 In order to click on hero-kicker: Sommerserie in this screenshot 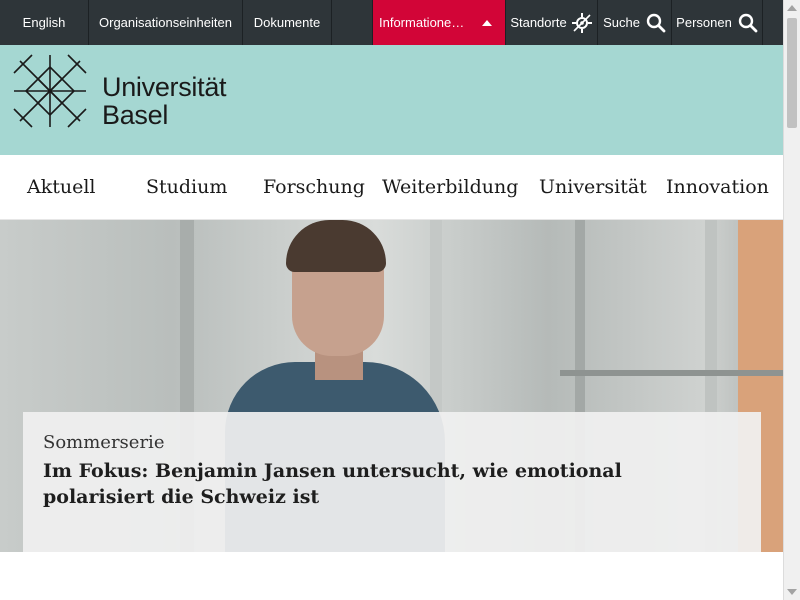, I will do `click(104, 442)`.